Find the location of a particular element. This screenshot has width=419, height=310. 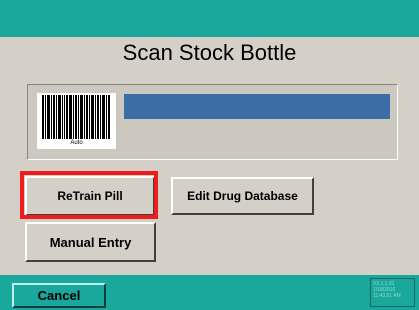

barcode-scan-icon: Auto is located at coordinates (76, 121).